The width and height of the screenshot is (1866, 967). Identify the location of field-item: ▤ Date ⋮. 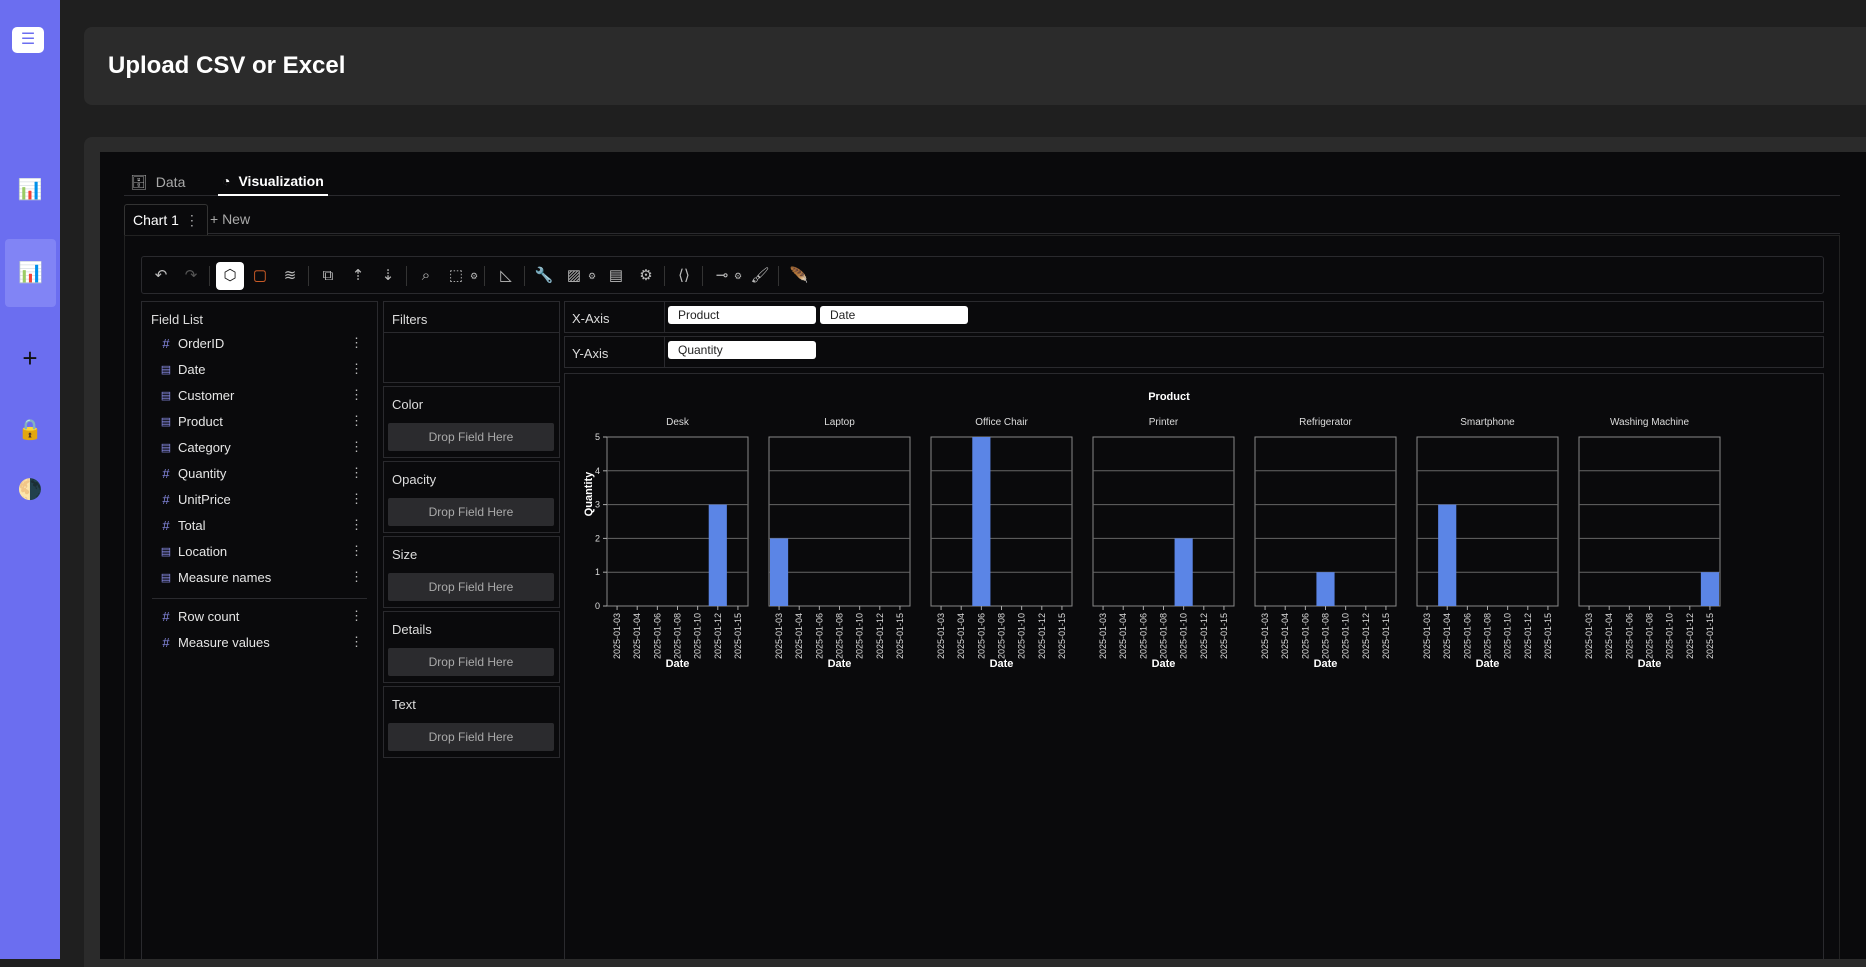
(261, 369).